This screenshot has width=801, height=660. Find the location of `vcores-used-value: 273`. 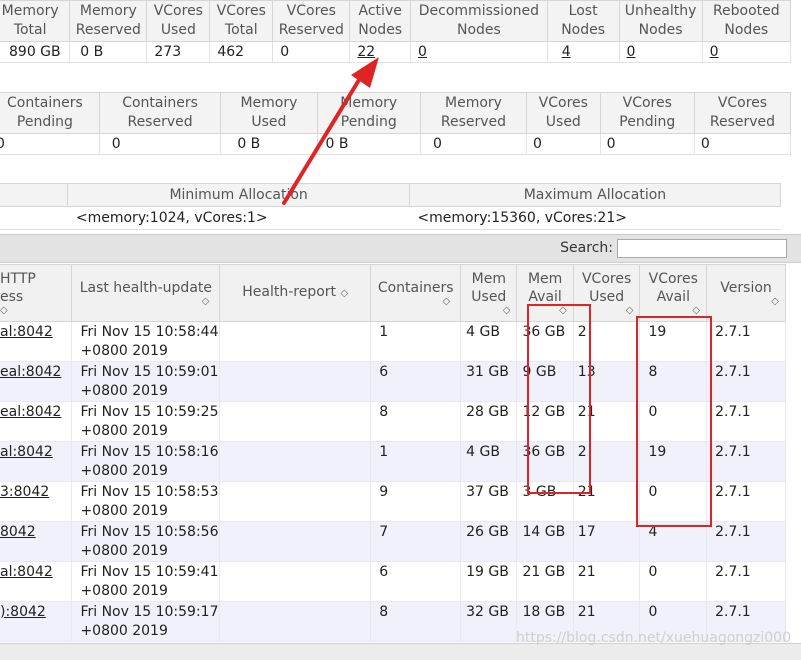

vcores-used-value: 273 is located at coordinates (178, 52).